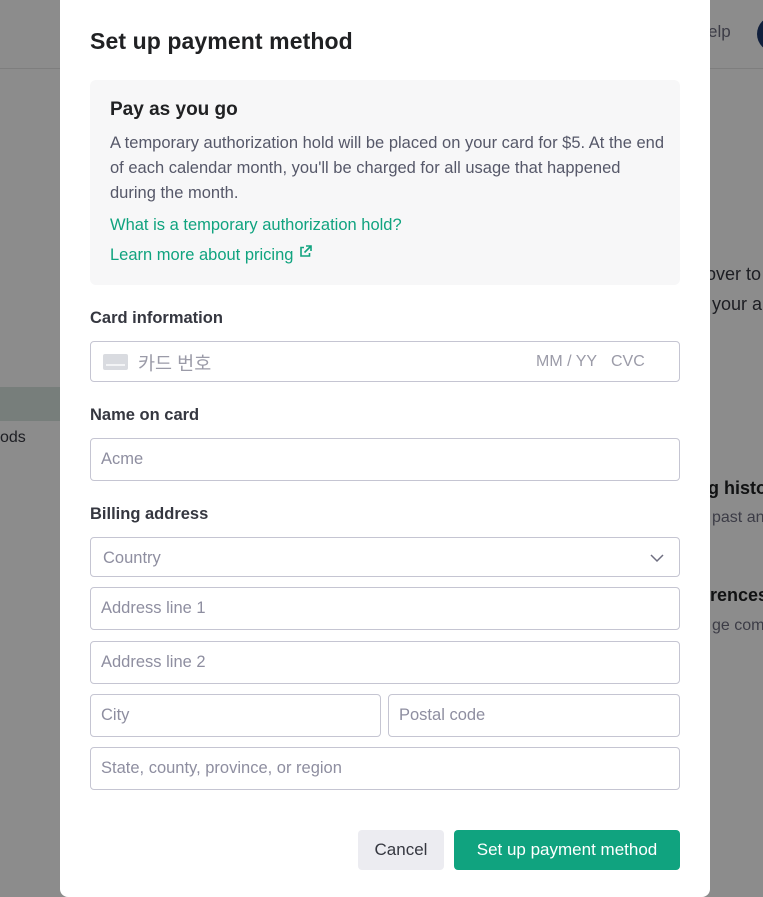 This screenshot has width=763, height=897. What do you see at coordinates (153, 608) in the screenshot?
I see `address-line-1-placeholder: Address line 1` at bounding box center [153, 608].